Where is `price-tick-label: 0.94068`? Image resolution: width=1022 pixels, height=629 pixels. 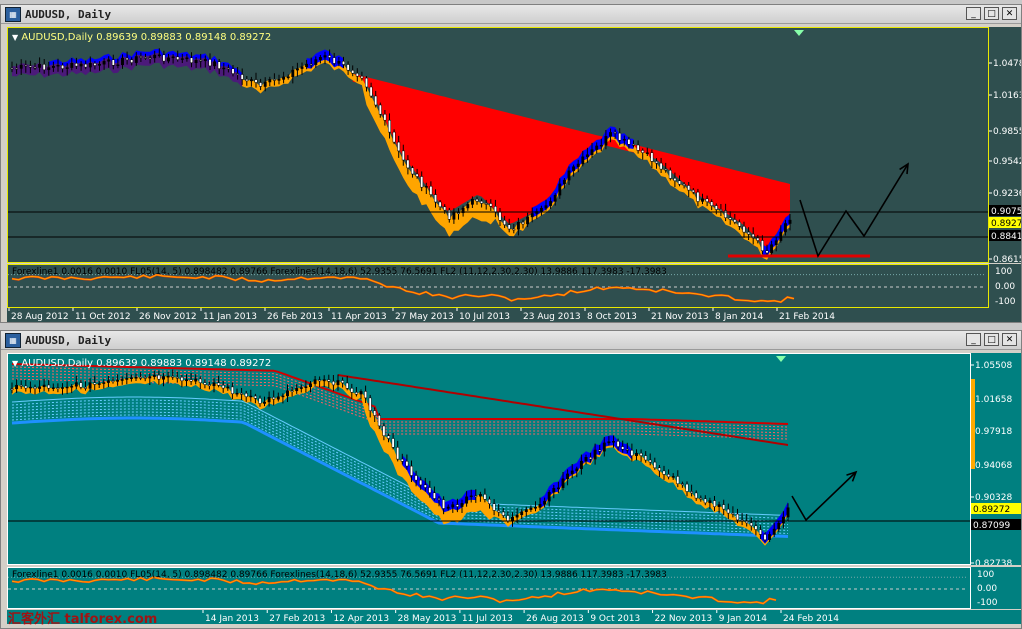 price-tick-label: 0.94068 is located at coordinates (993, 466).